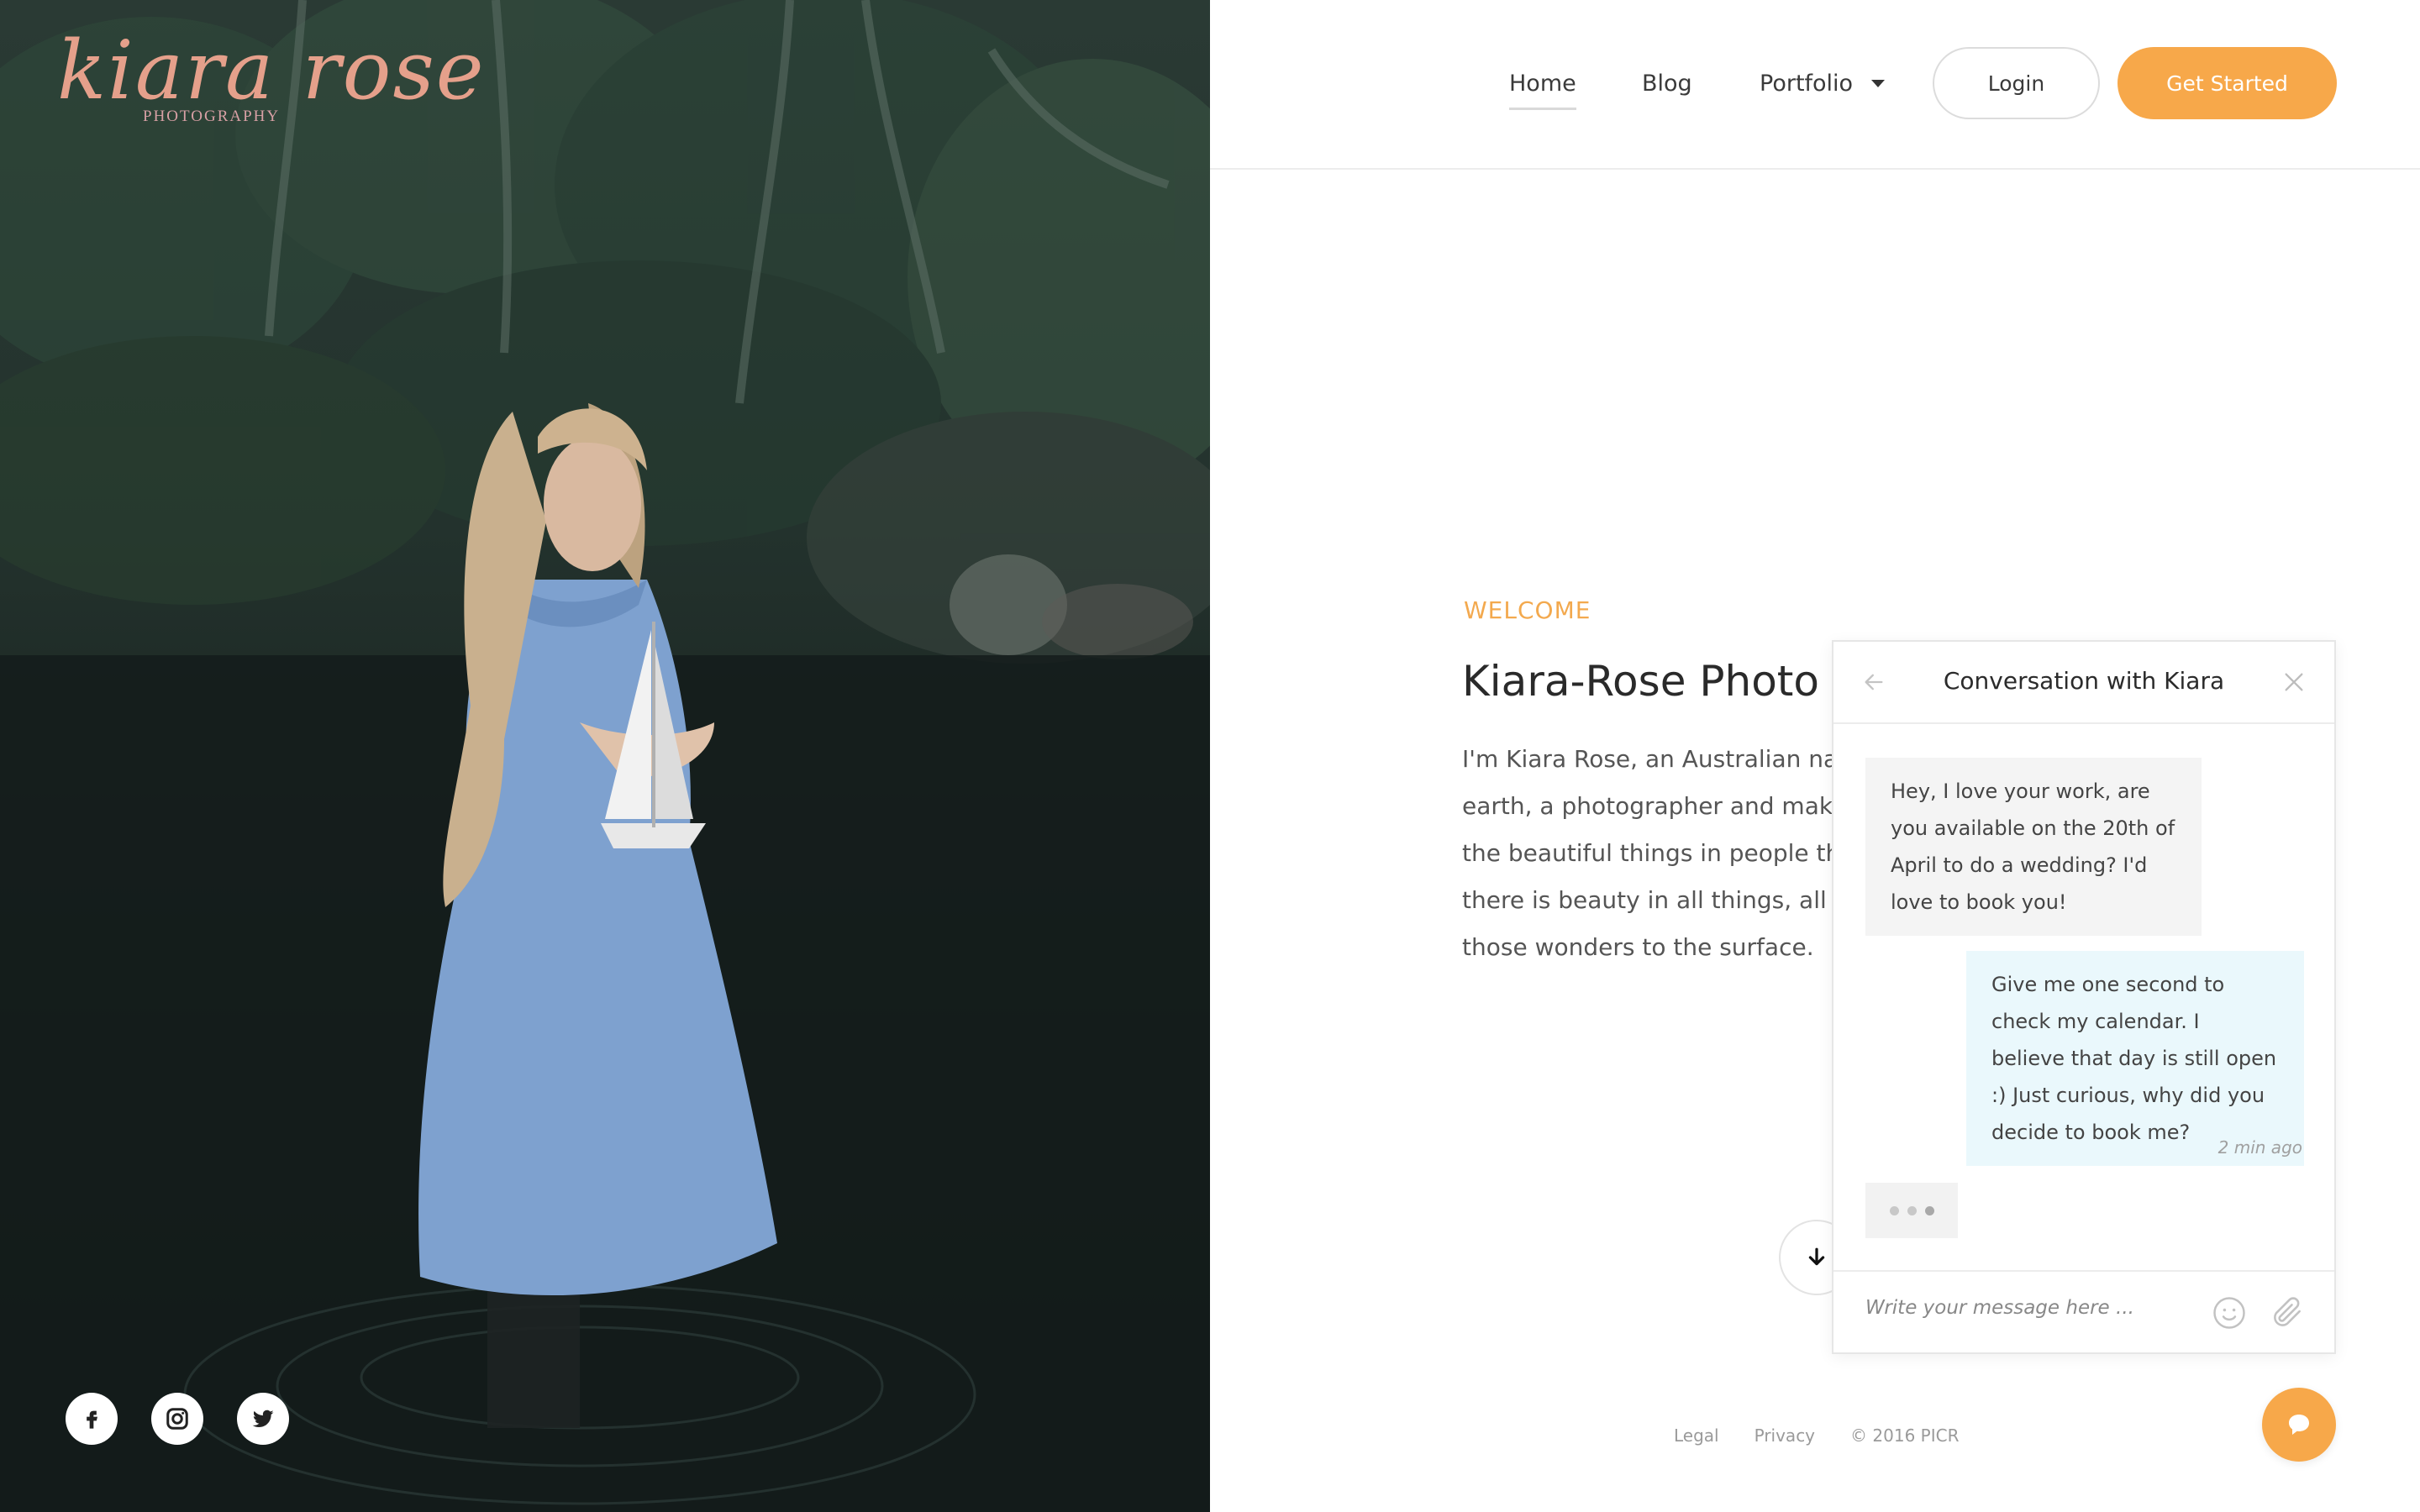 This screenshot has height=1512, width=2420. I want to click on twitter-button, so click(263, 1419).